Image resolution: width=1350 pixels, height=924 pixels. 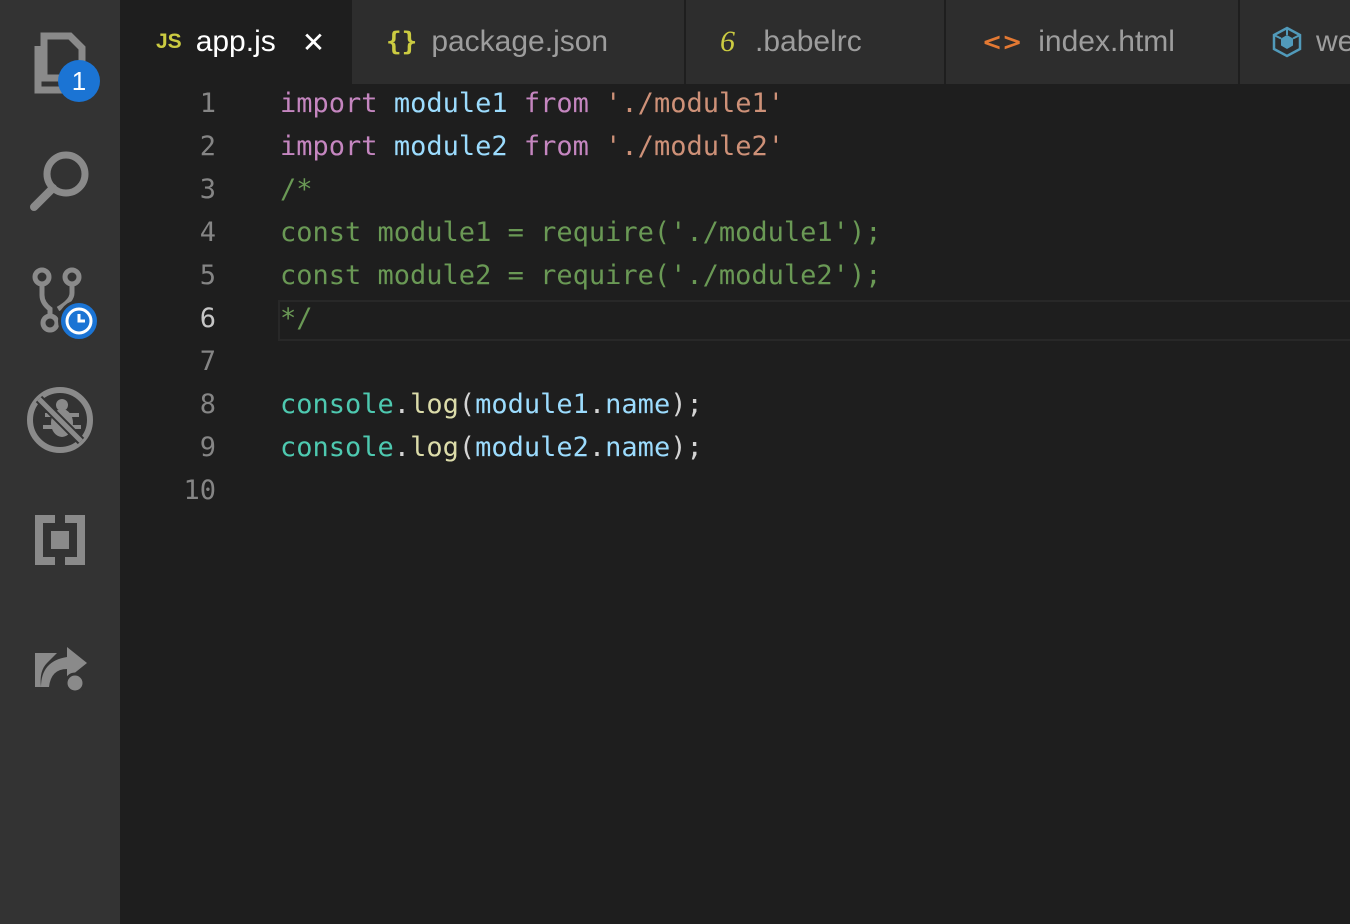 I want to click on code-token: /*, so click(x=296, y=189).